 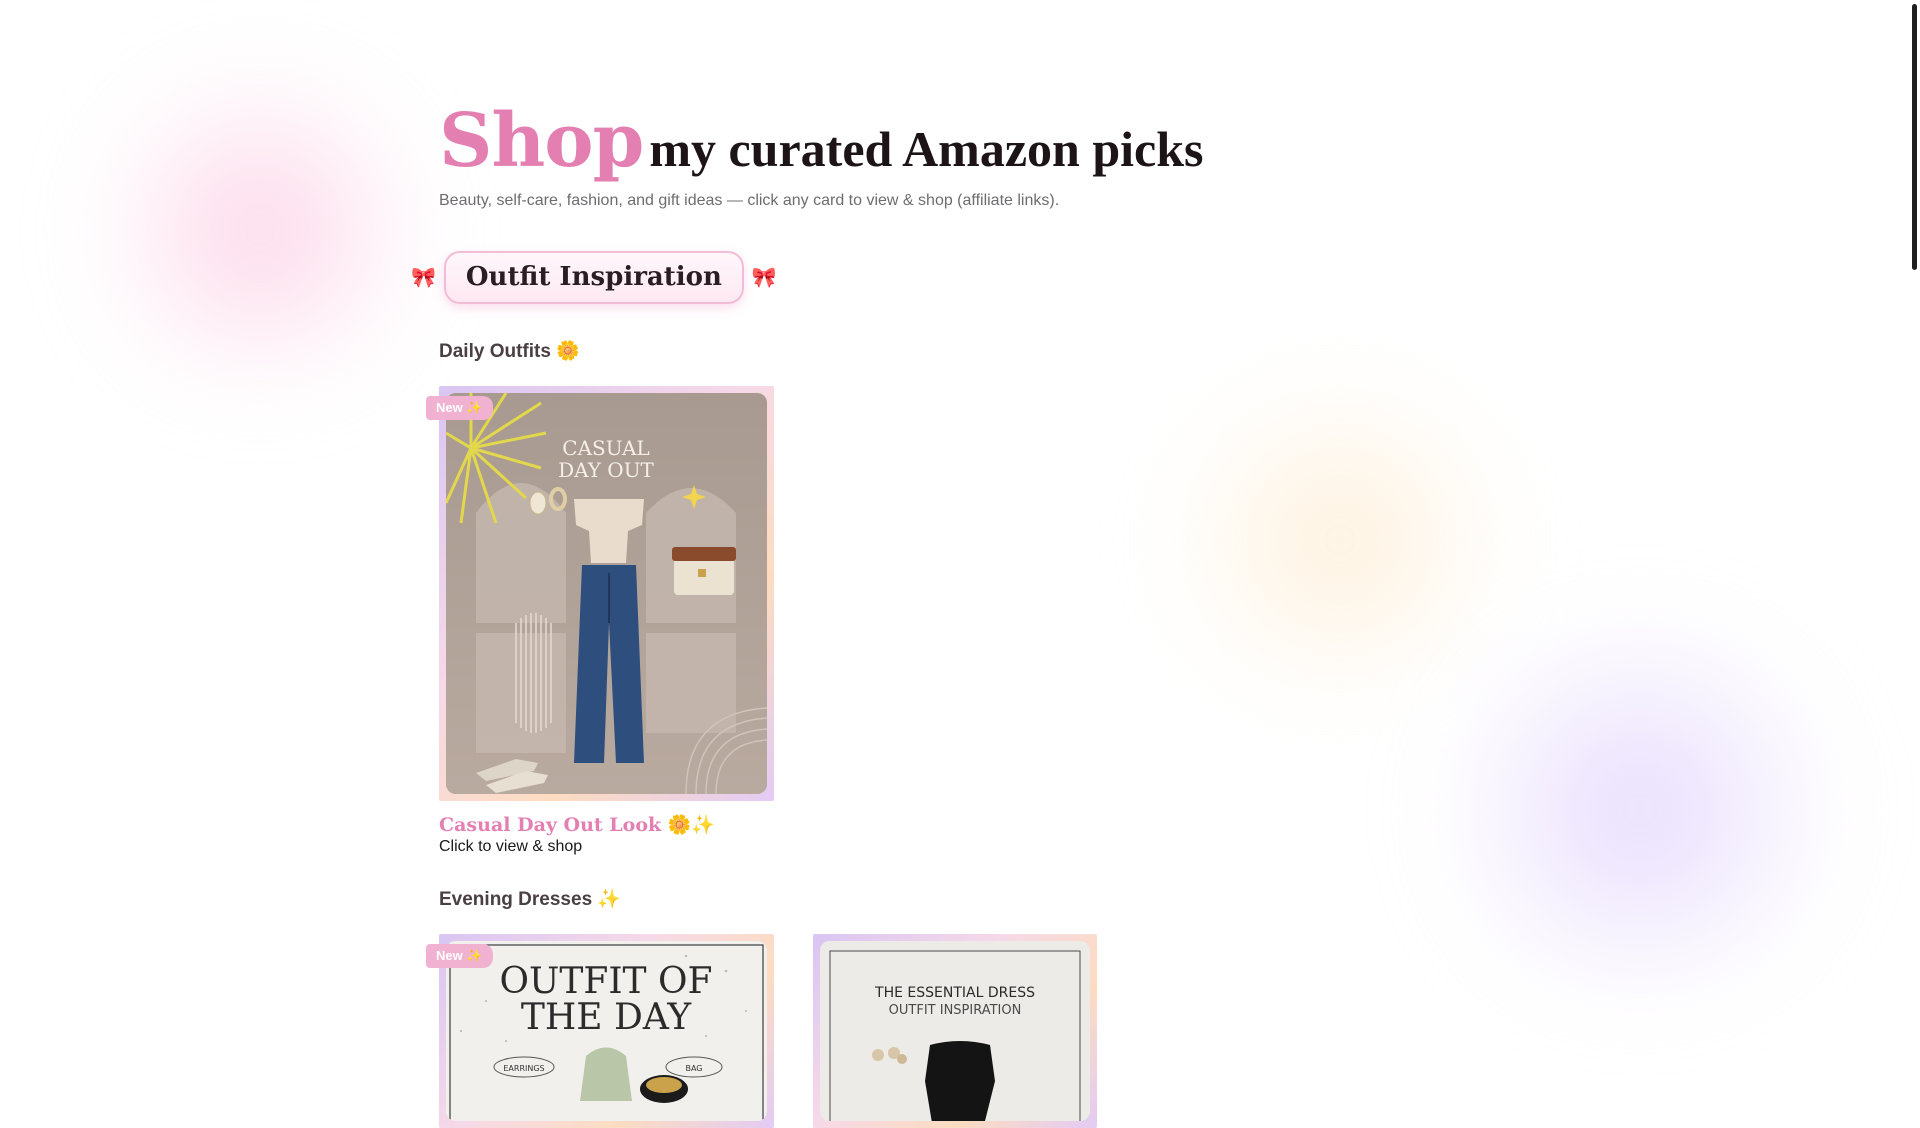 What do you see at coordinates (605, 981) in the screenshot?
I see `ootd-text-1: OUTFIT OF` at bounding box center [605, 981].